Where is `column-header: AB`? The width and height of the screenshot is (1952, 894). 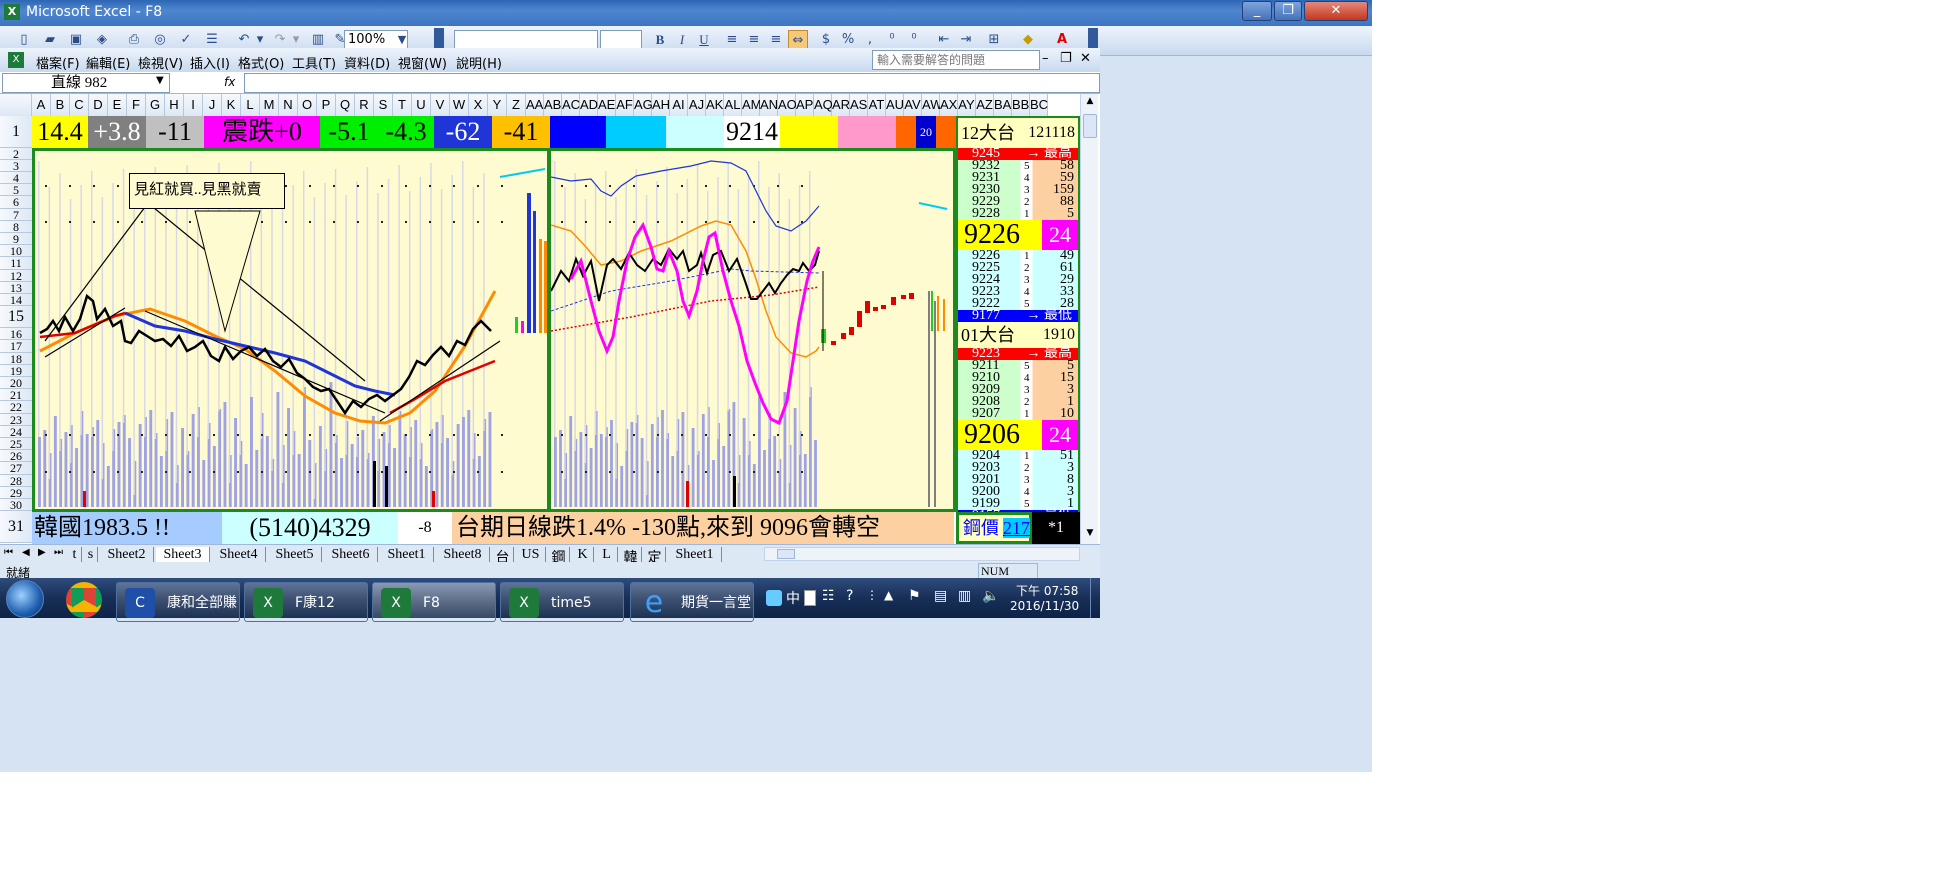 column-header: AB is located at coordinates (553, 105).